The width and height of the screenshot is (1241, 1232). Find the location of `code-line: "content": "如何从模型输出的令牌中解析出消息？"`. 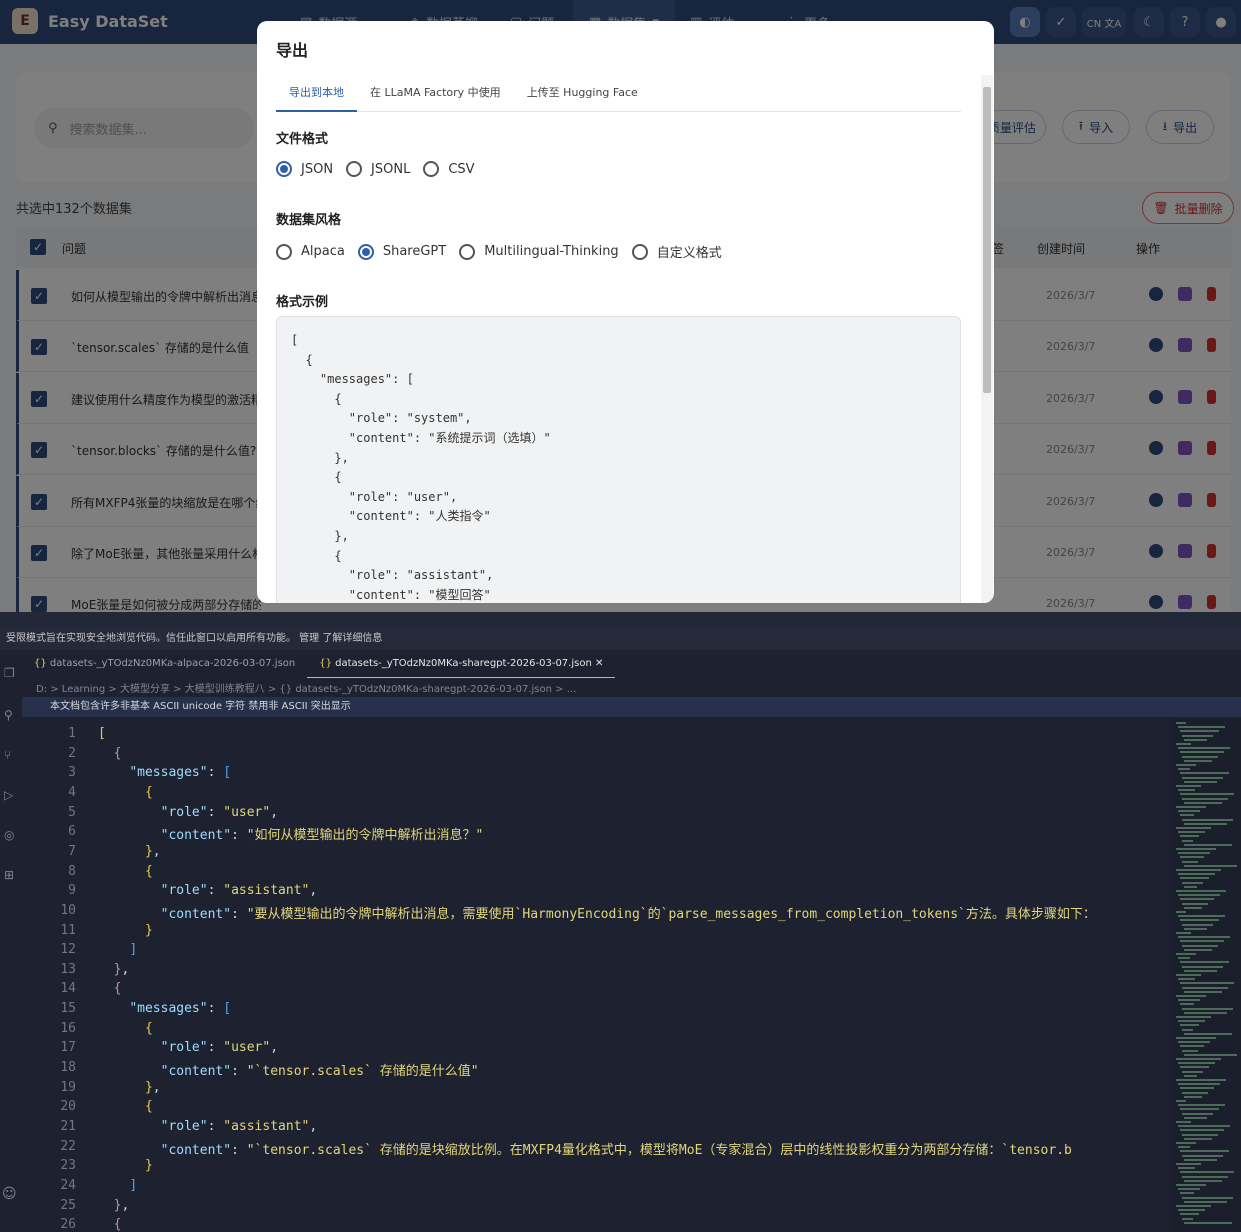

code-line: "content": "如何从模型输出的令牌中解析出消息？" is located at coordinates (291, 833).